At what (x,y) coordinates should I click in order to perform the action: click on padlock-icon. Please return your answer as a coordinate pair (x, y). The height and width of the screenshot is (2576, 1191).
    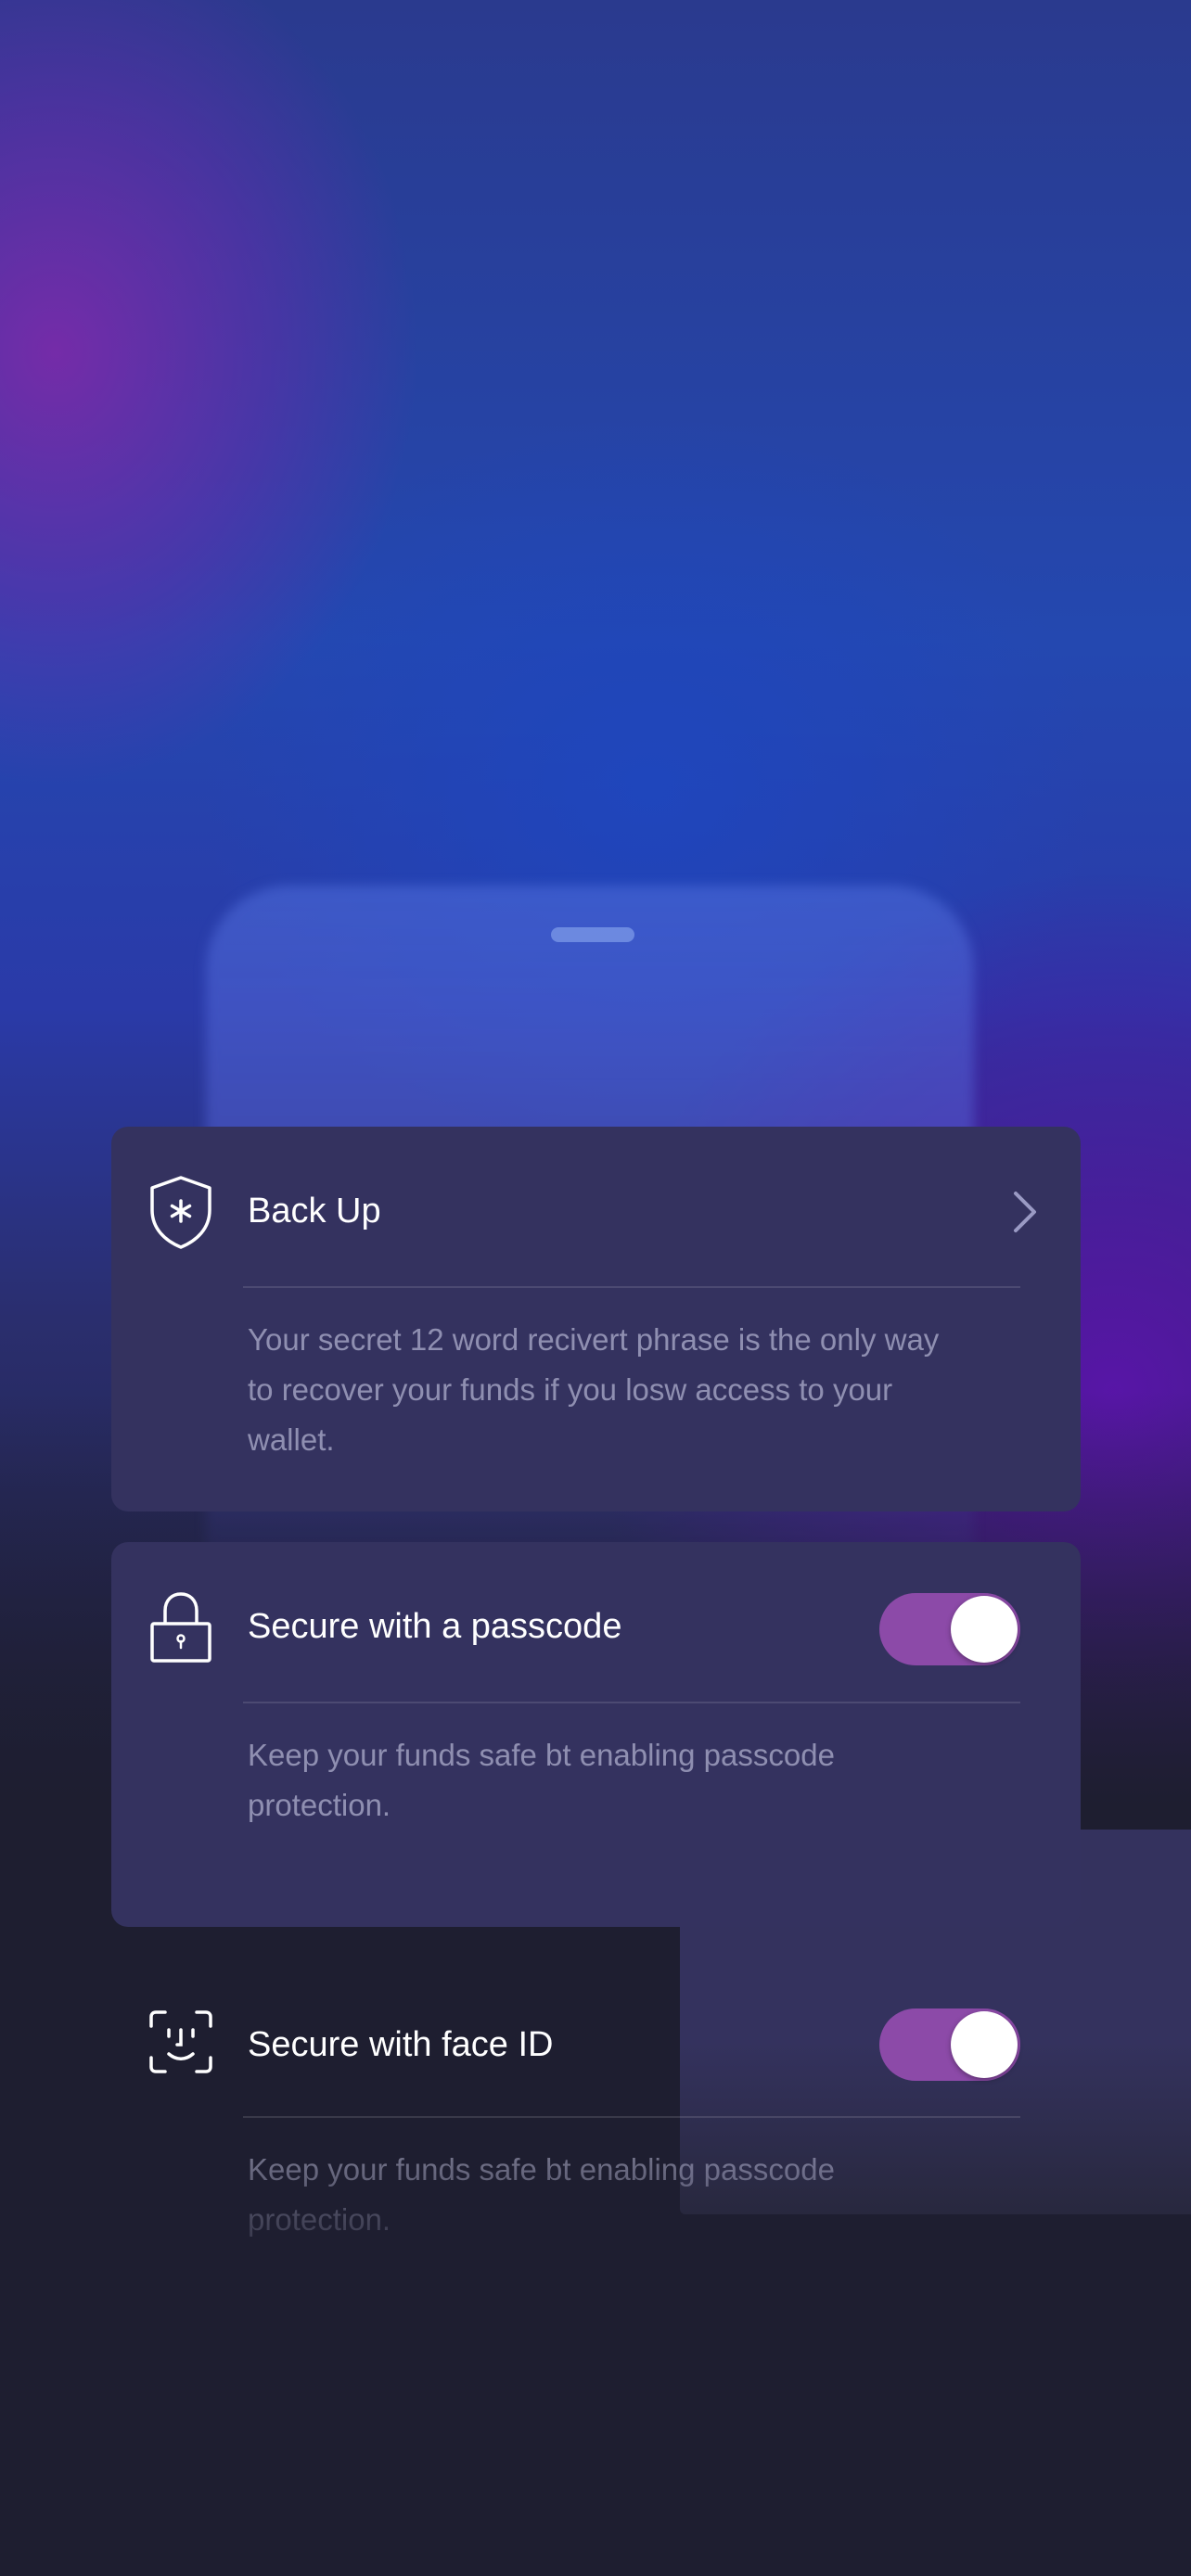
    Looking at the image, I should click on (180, 1627).